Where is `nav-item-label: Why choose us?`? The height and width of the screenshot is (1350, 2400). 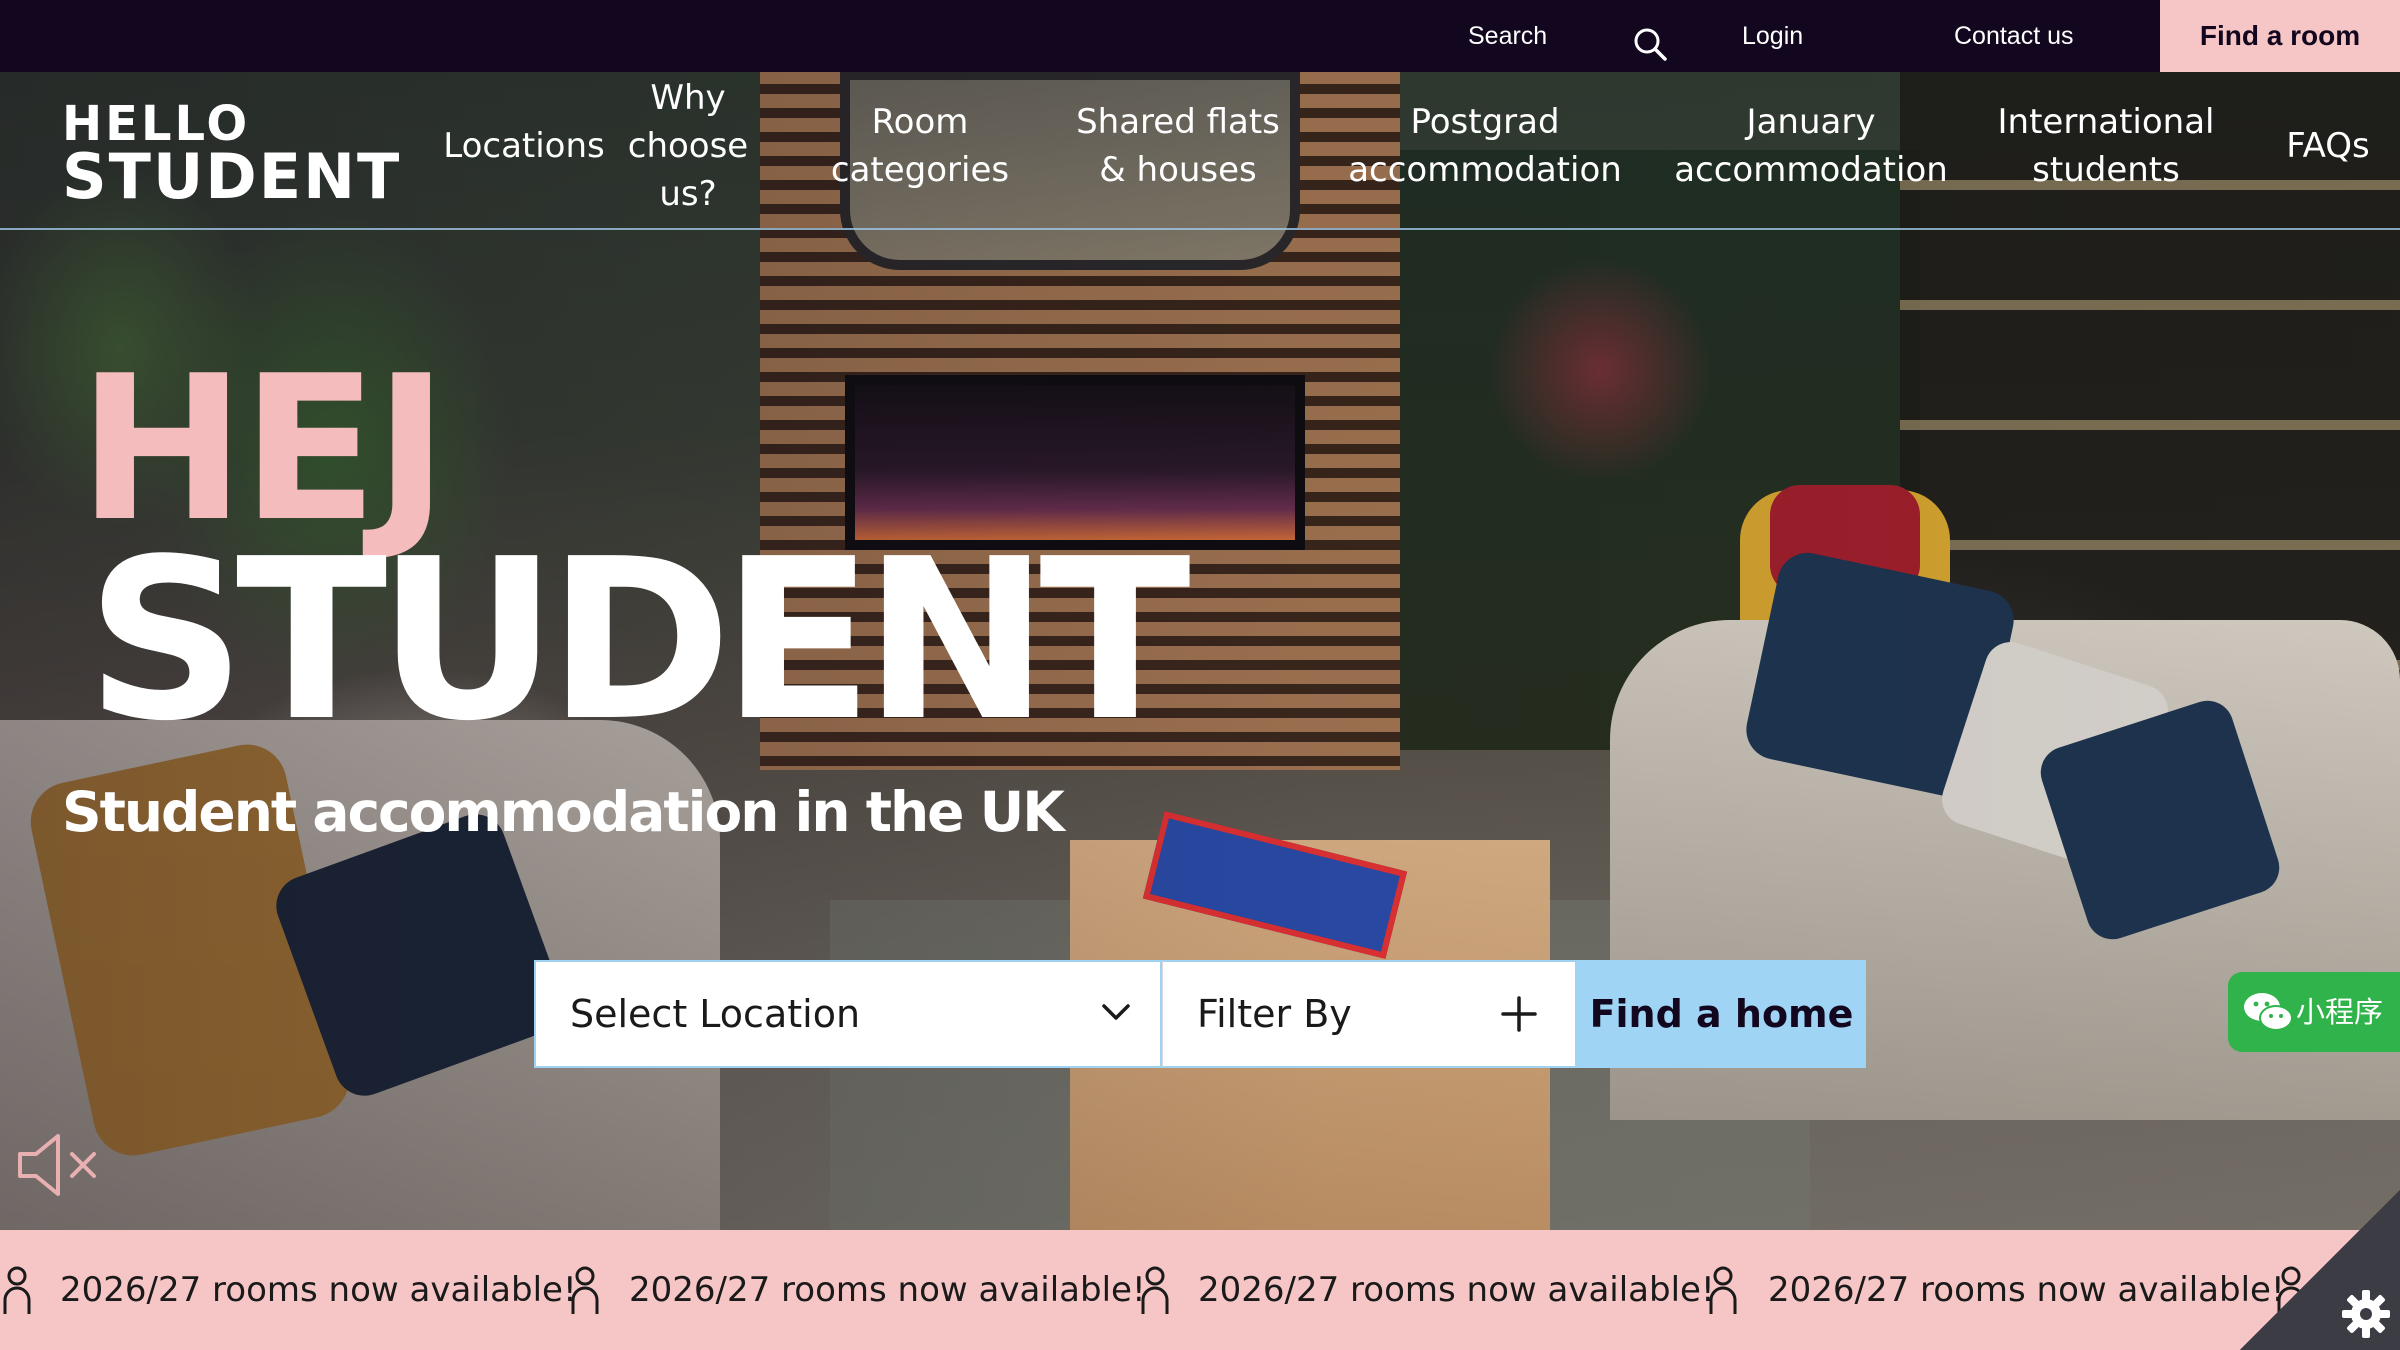 nav-item-label: Why choose us? is located at coordinates (688, 146).